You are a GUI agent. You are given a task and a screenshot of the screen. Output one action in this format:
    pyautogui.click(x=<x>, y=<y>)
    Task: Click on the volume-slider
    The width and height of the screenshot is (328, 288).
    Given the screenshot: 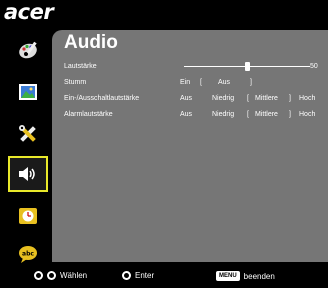 What is the action you would take?
    pyautogui.click(x=247, y=66)
    